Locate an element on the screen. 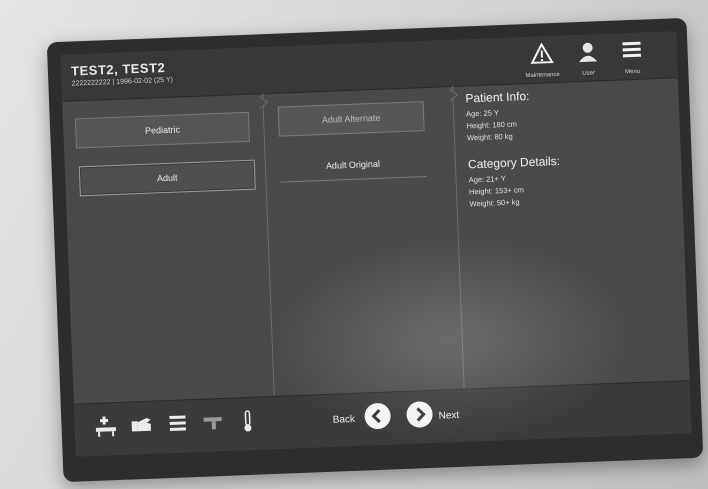 This screenshot has width=708, height=489. menu-label: Menu is located at coordinates (632, 72).